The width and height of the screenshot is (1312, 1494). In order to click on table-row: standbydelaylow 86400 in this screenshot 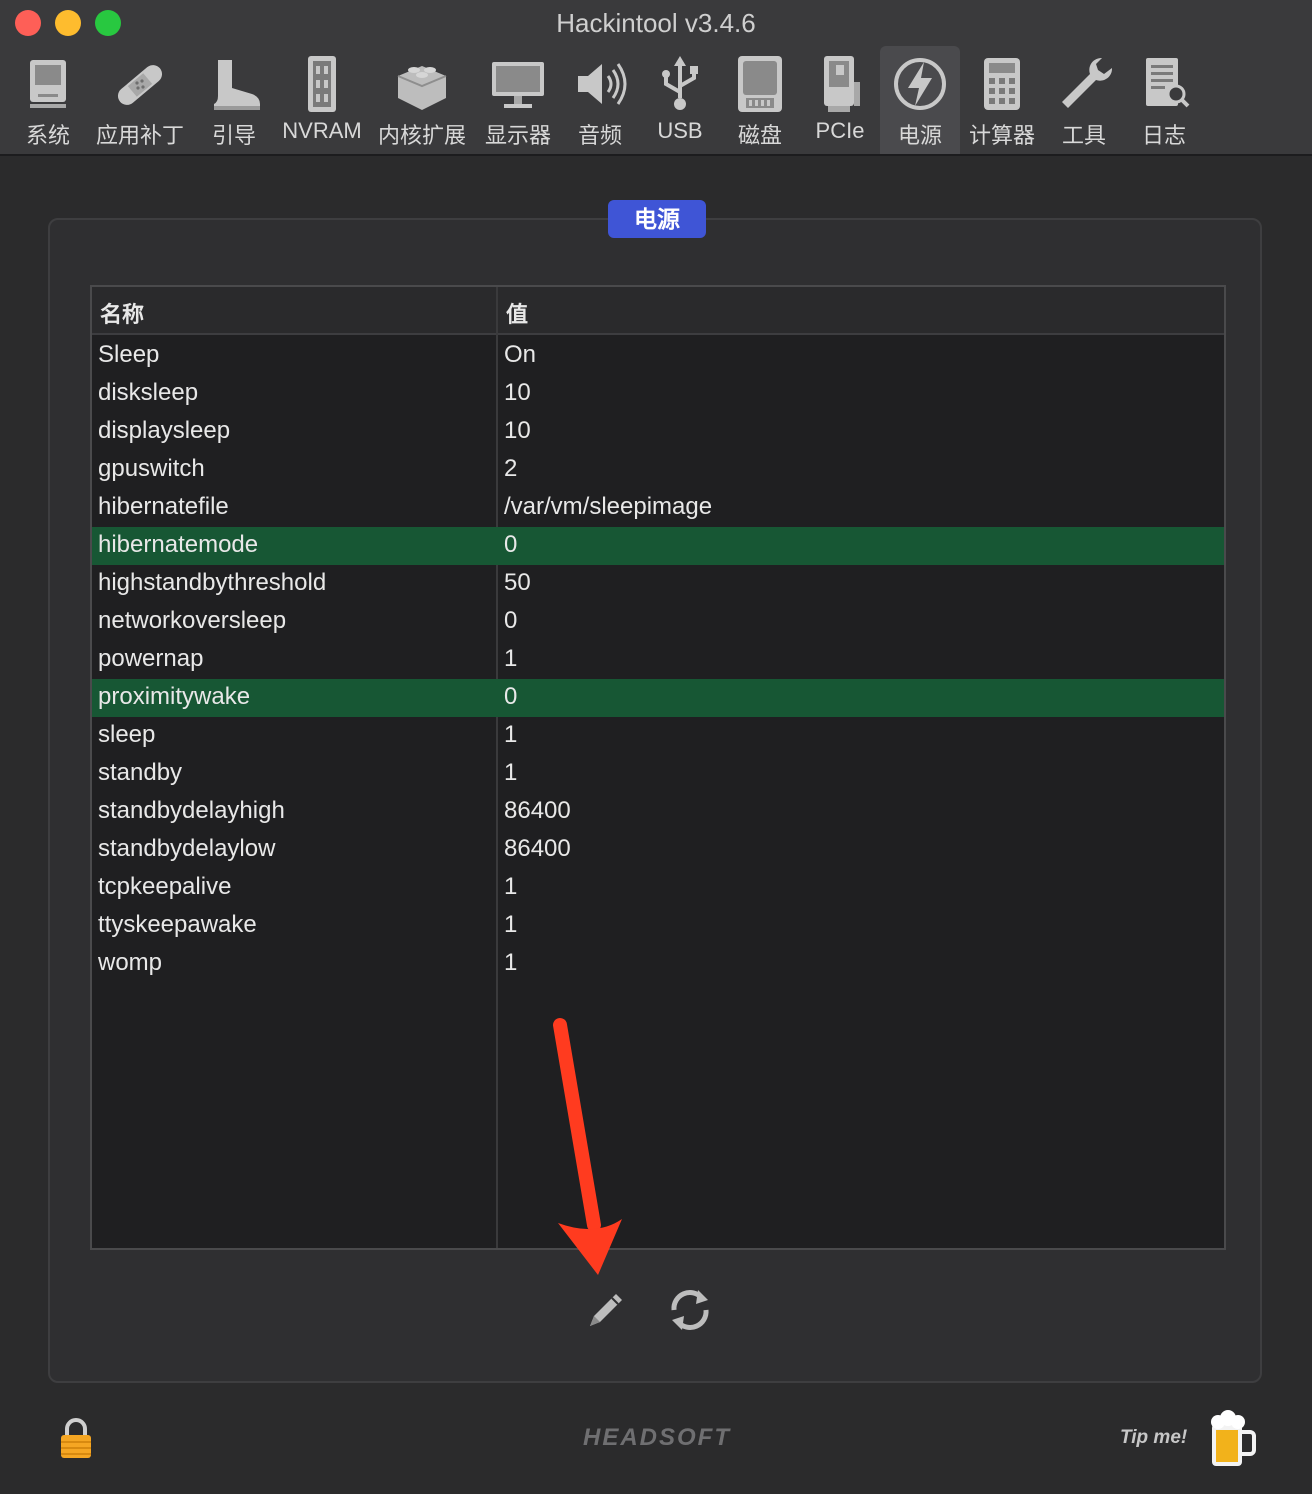, I will do `click(658, 850)`.